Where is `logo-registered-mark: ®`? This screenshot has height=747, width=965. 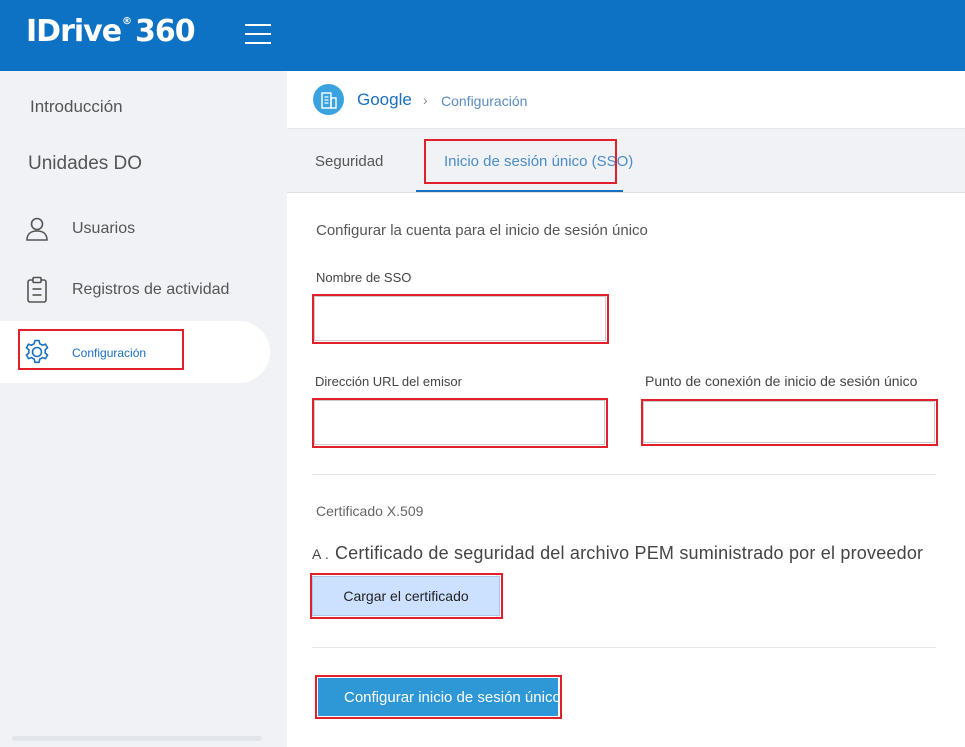
logo-registered-mark: ® is located at coordinates (127, 21).